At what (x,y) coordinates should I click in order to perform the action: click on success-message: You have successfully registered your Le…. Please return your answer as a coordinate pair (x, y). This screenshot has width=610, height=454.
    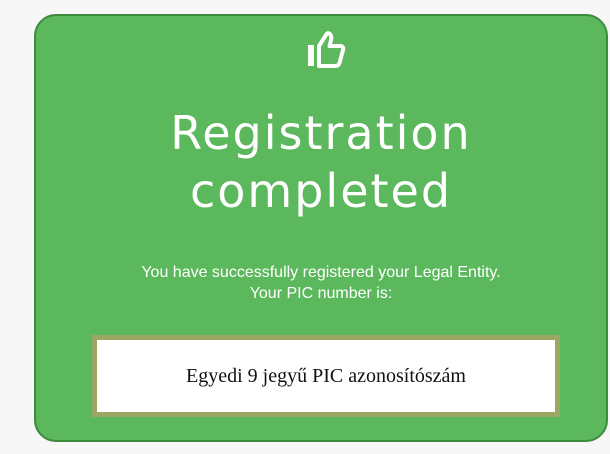
    Looking at the image, I should click on (321, 283).